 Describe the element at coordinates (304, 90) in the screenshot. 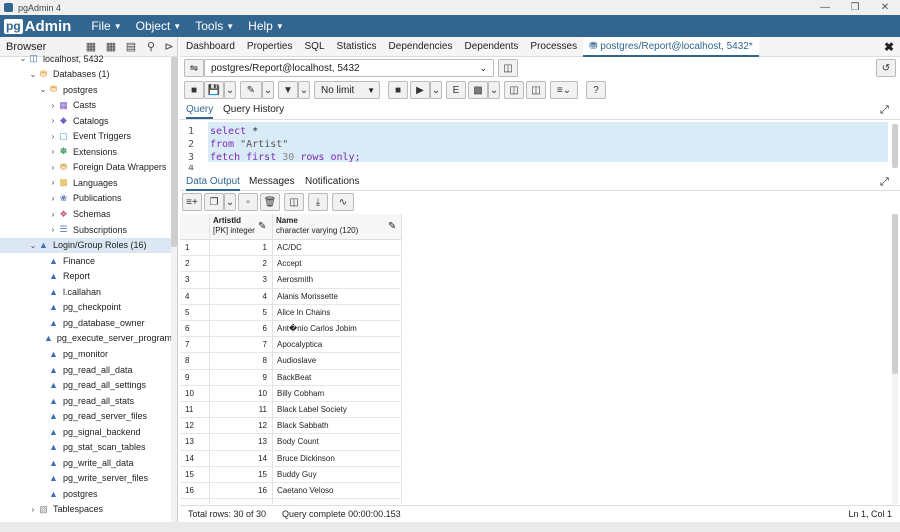

I see `filter-dropdown-icon: ⌄` at that location.